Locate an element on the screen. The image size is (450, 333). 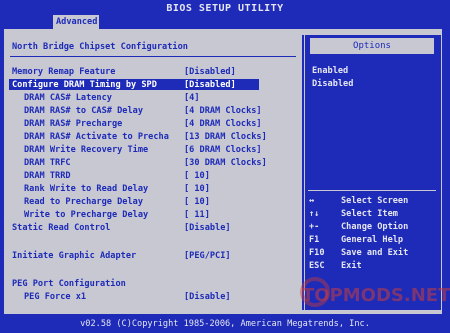
setting-value-memory-remap: [Disabled] is located at coordinates (210, 72).